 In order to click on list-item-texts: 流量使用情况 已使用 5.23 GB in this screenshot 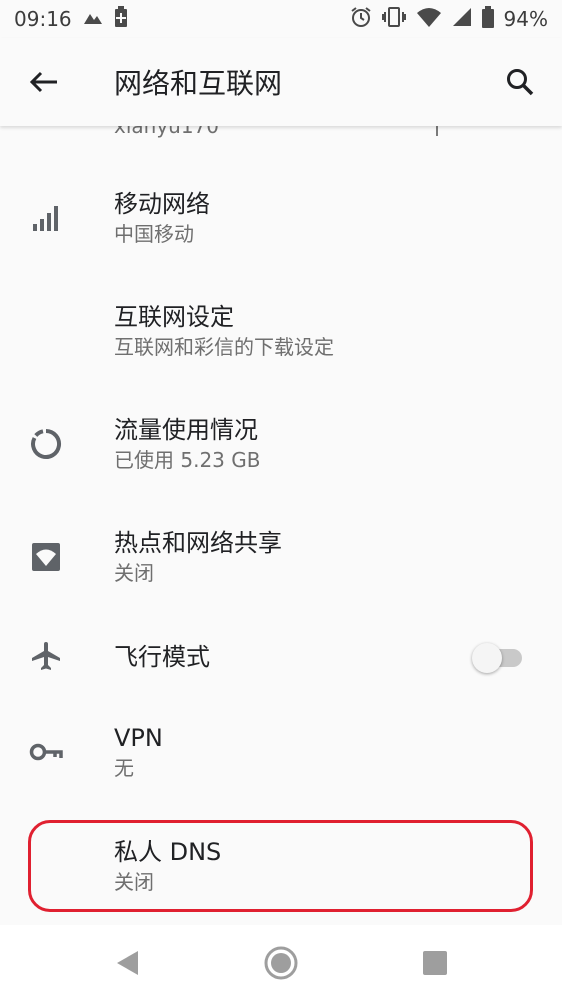, I will do `click(187, 444)`.